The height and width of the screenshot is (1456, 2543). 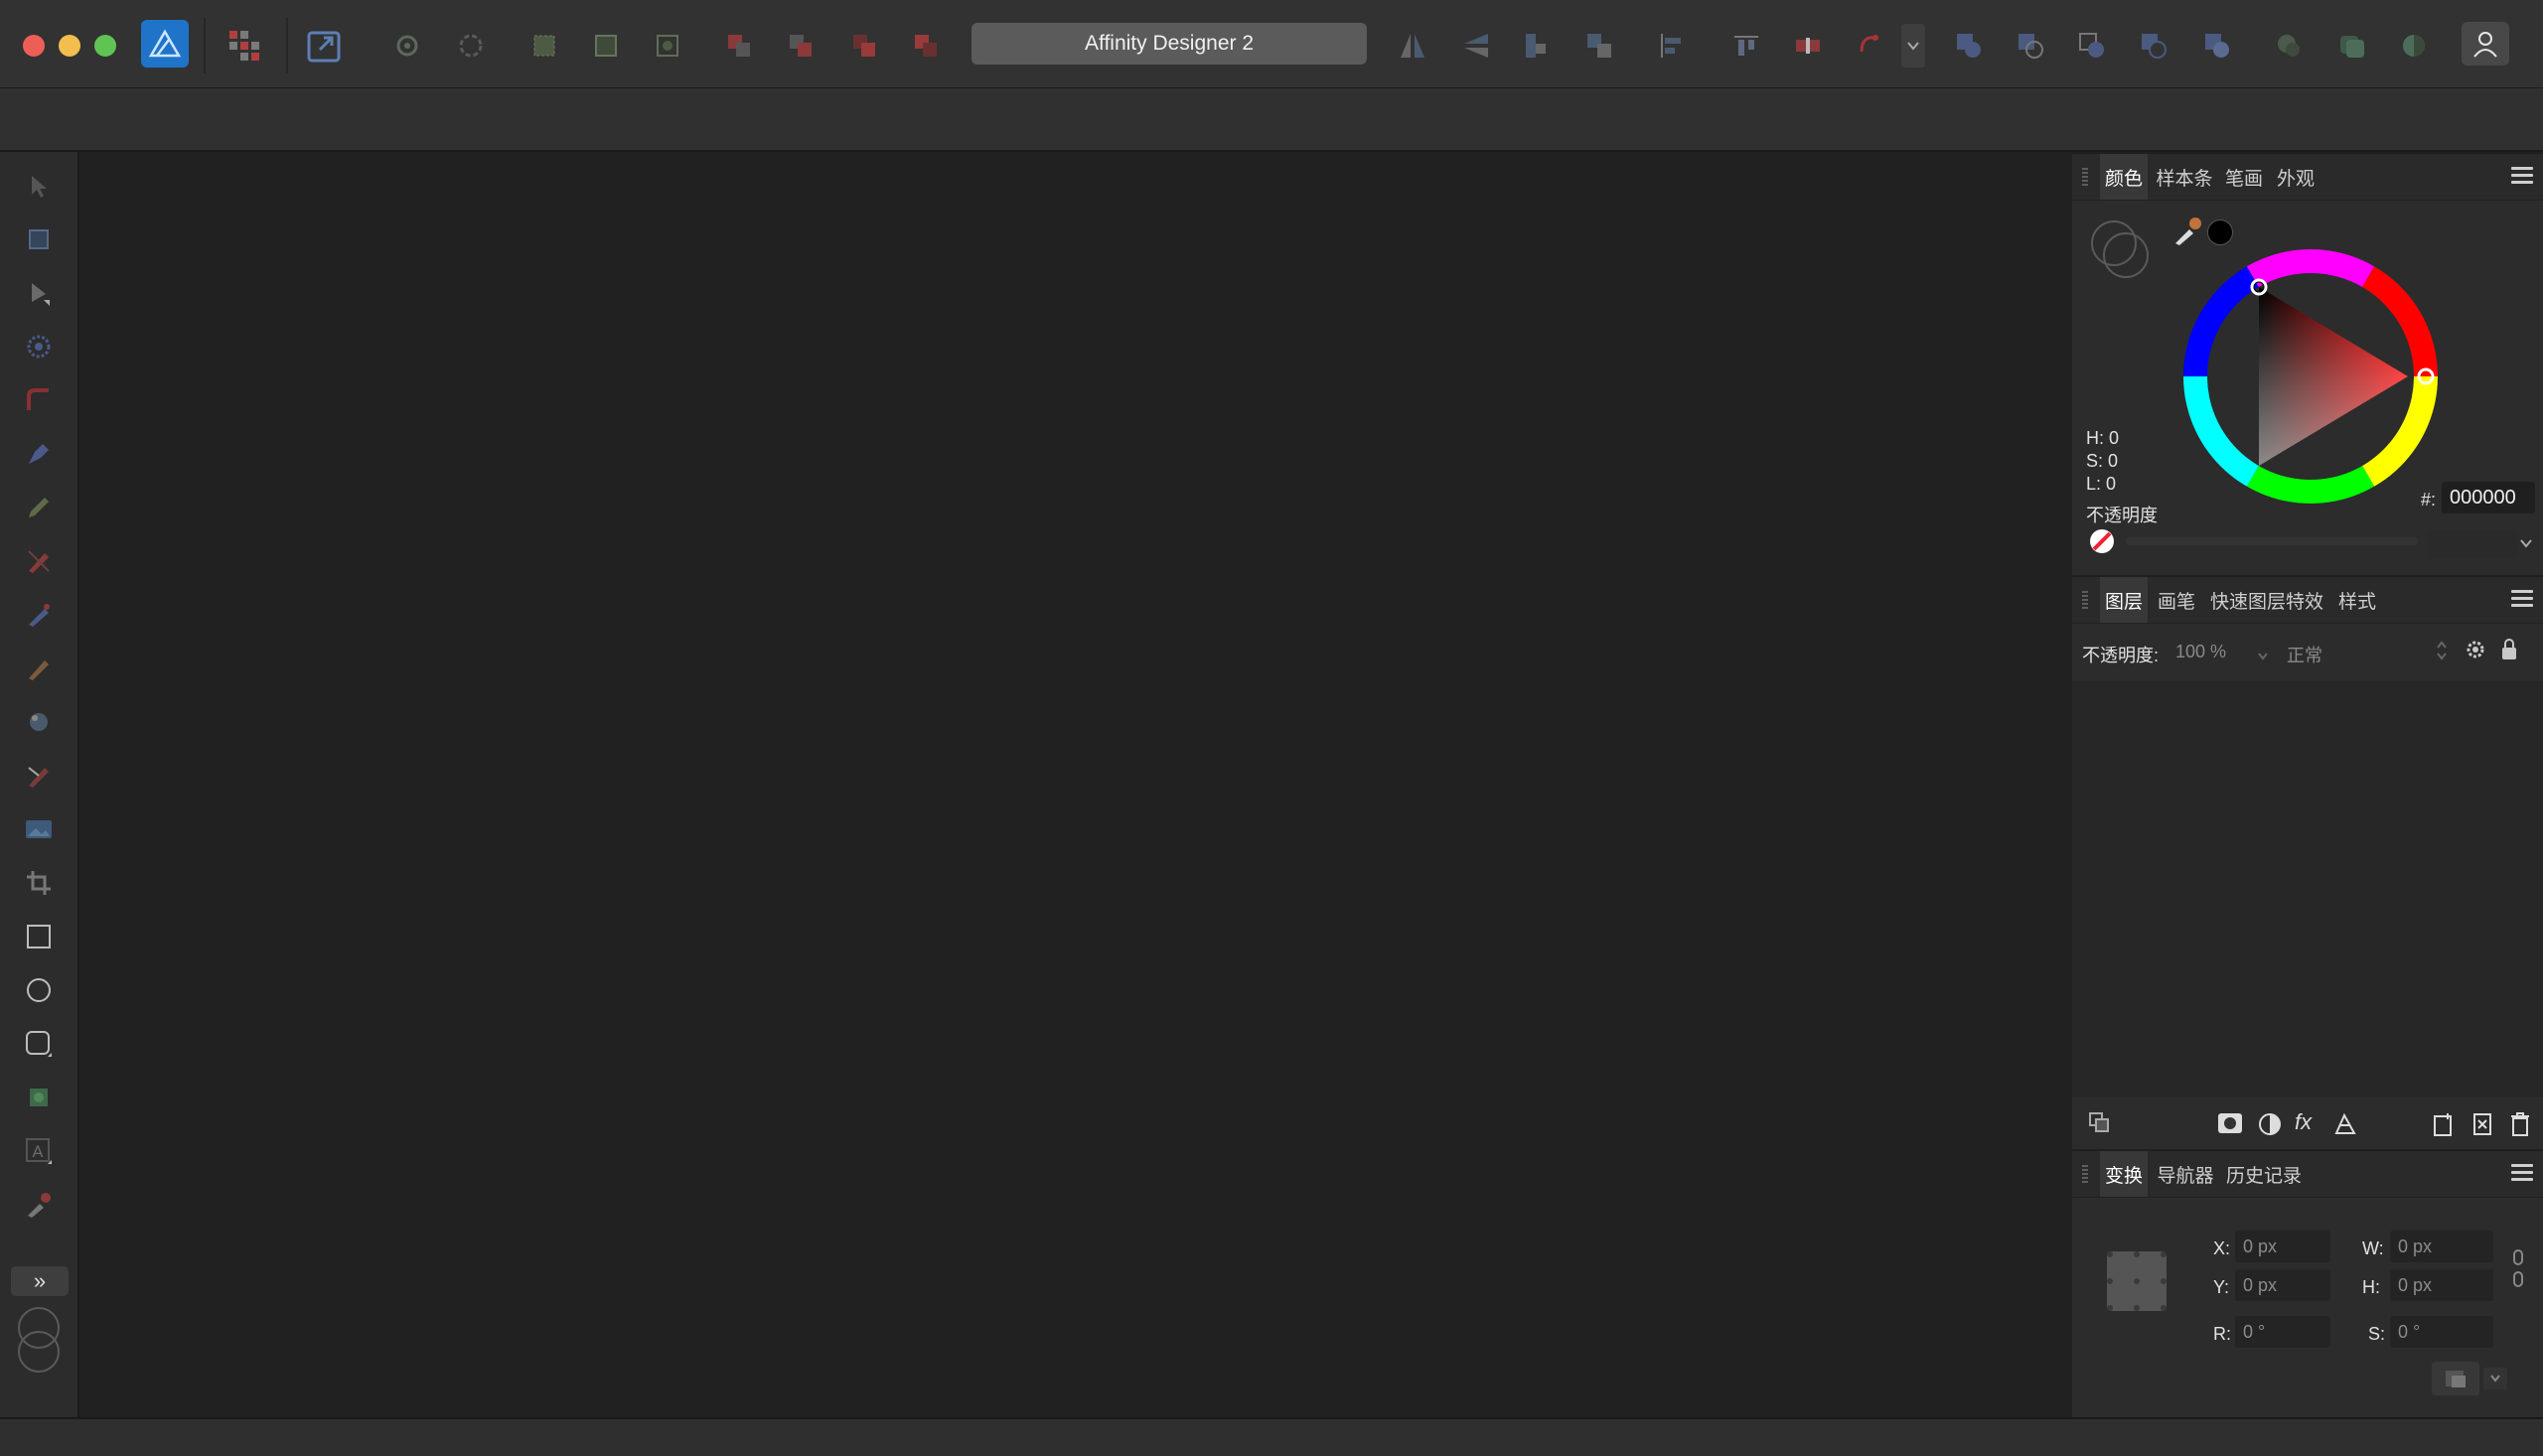 What do you see at coordinates (2304, 654) in the screenshot?
I see `blend-mode-select: 正常` at bounding box center [2304, 654].